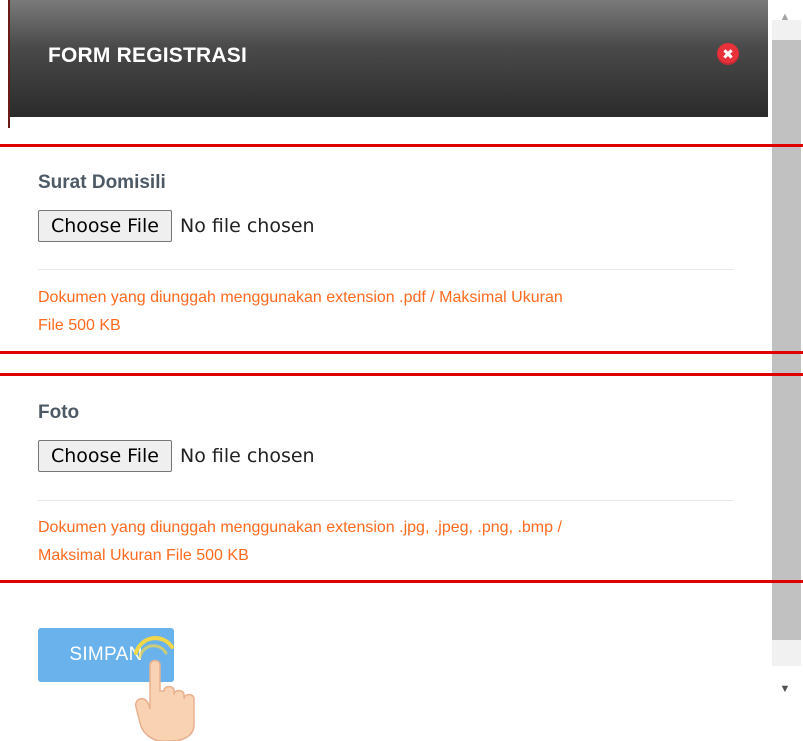  What do you see at coordinates (176, 456) in the screenshot?
I see `file-input-foto: Choose File No file chosen` at bounding box center [176, 456].